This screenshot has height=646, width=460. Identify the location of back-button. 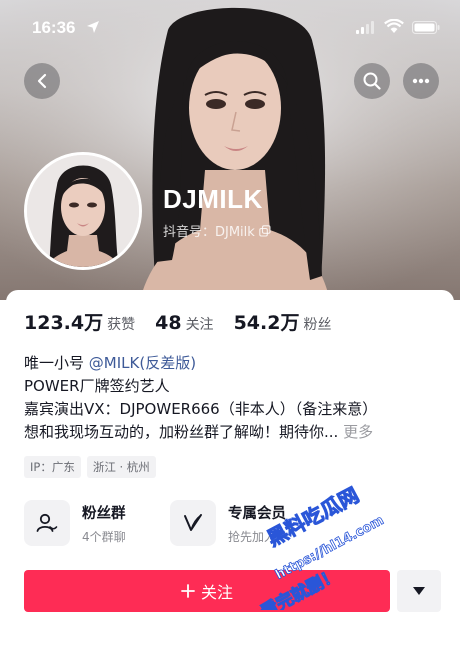
(42, 81).